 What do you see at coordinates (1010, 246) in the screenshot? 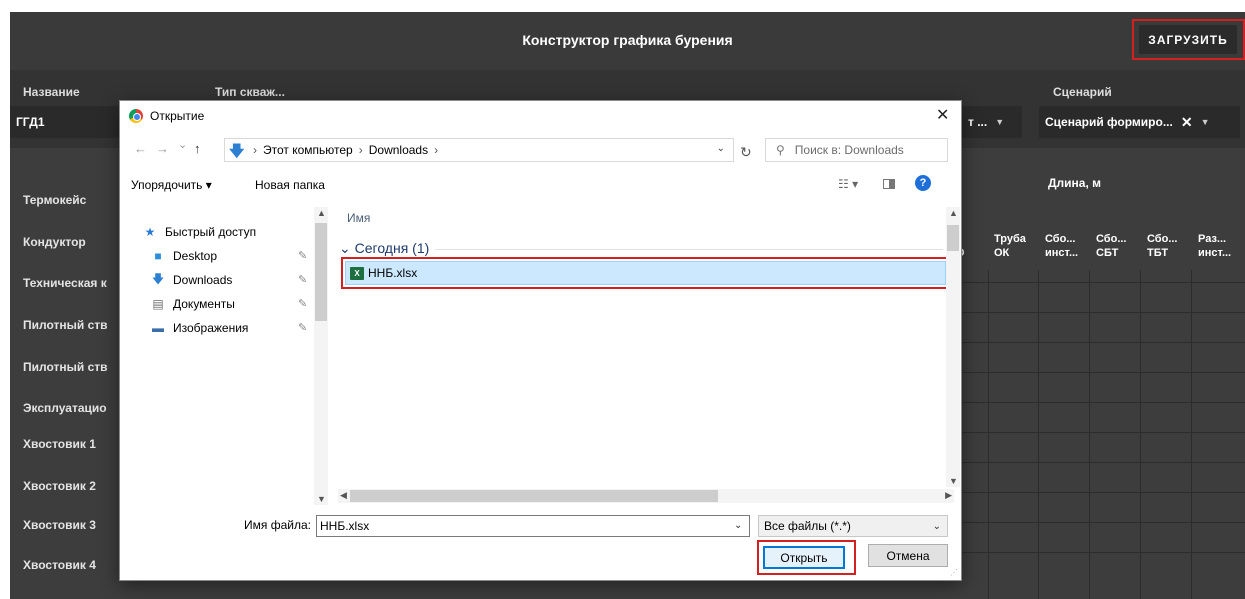
I see `column-header: Труба ОК` at bounding box center [1010, 246].